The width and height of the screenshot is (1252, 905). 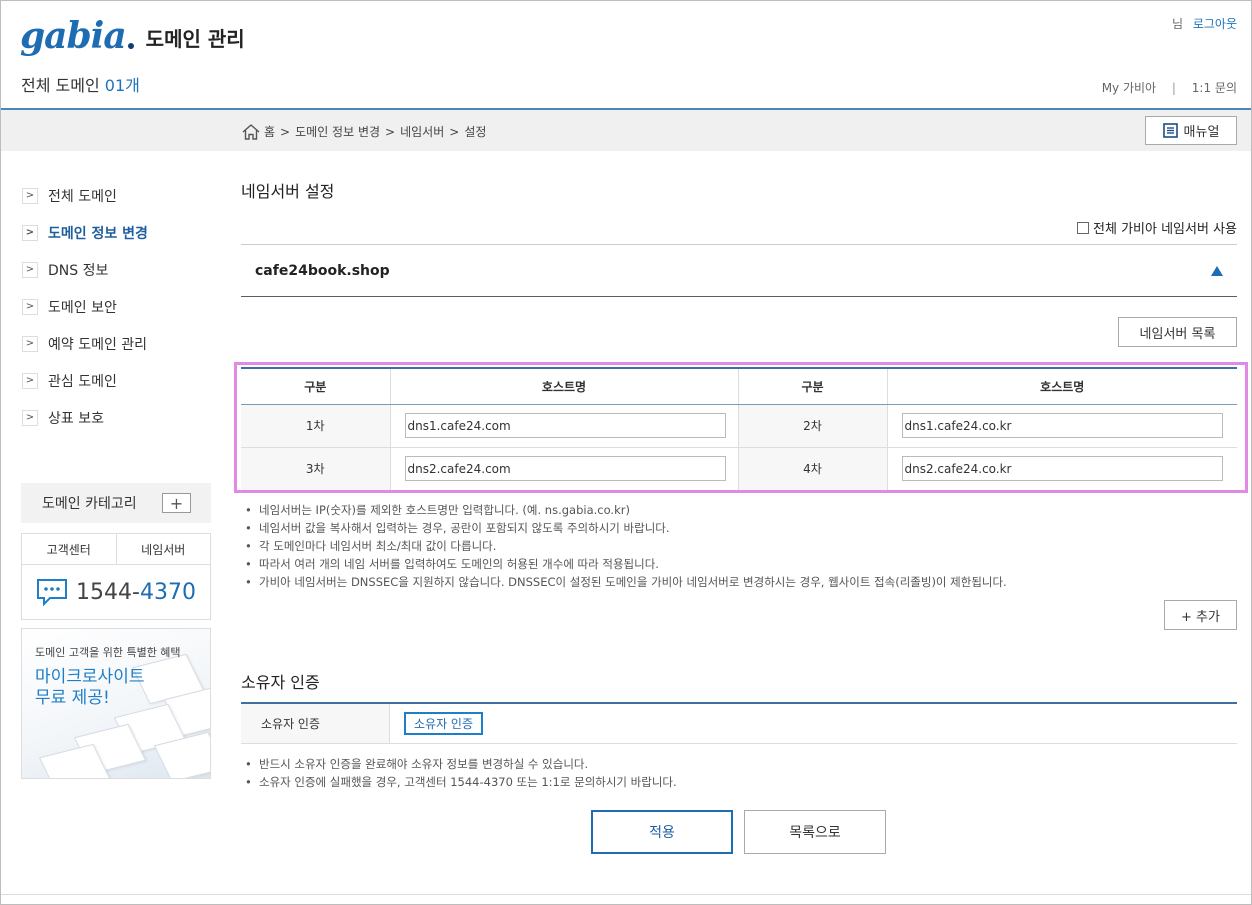 I want to click on domain-name: cafe24book.shop, so click(x=322, y=270).